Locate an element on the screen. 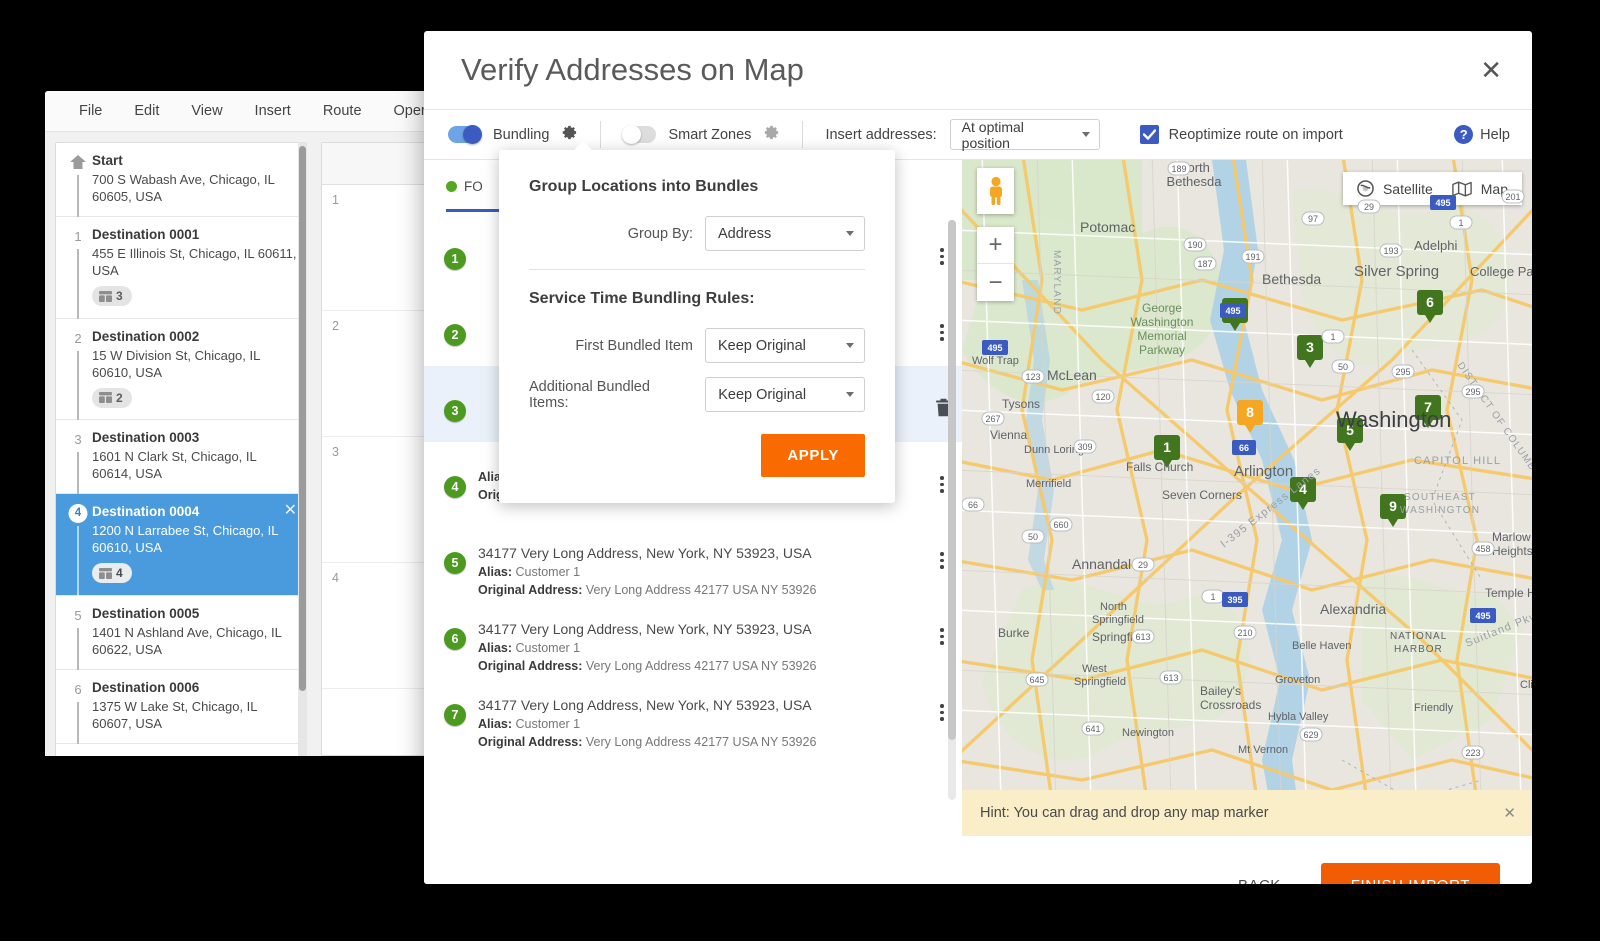  row-index-label: 4 is located at coordinates (77, 513).